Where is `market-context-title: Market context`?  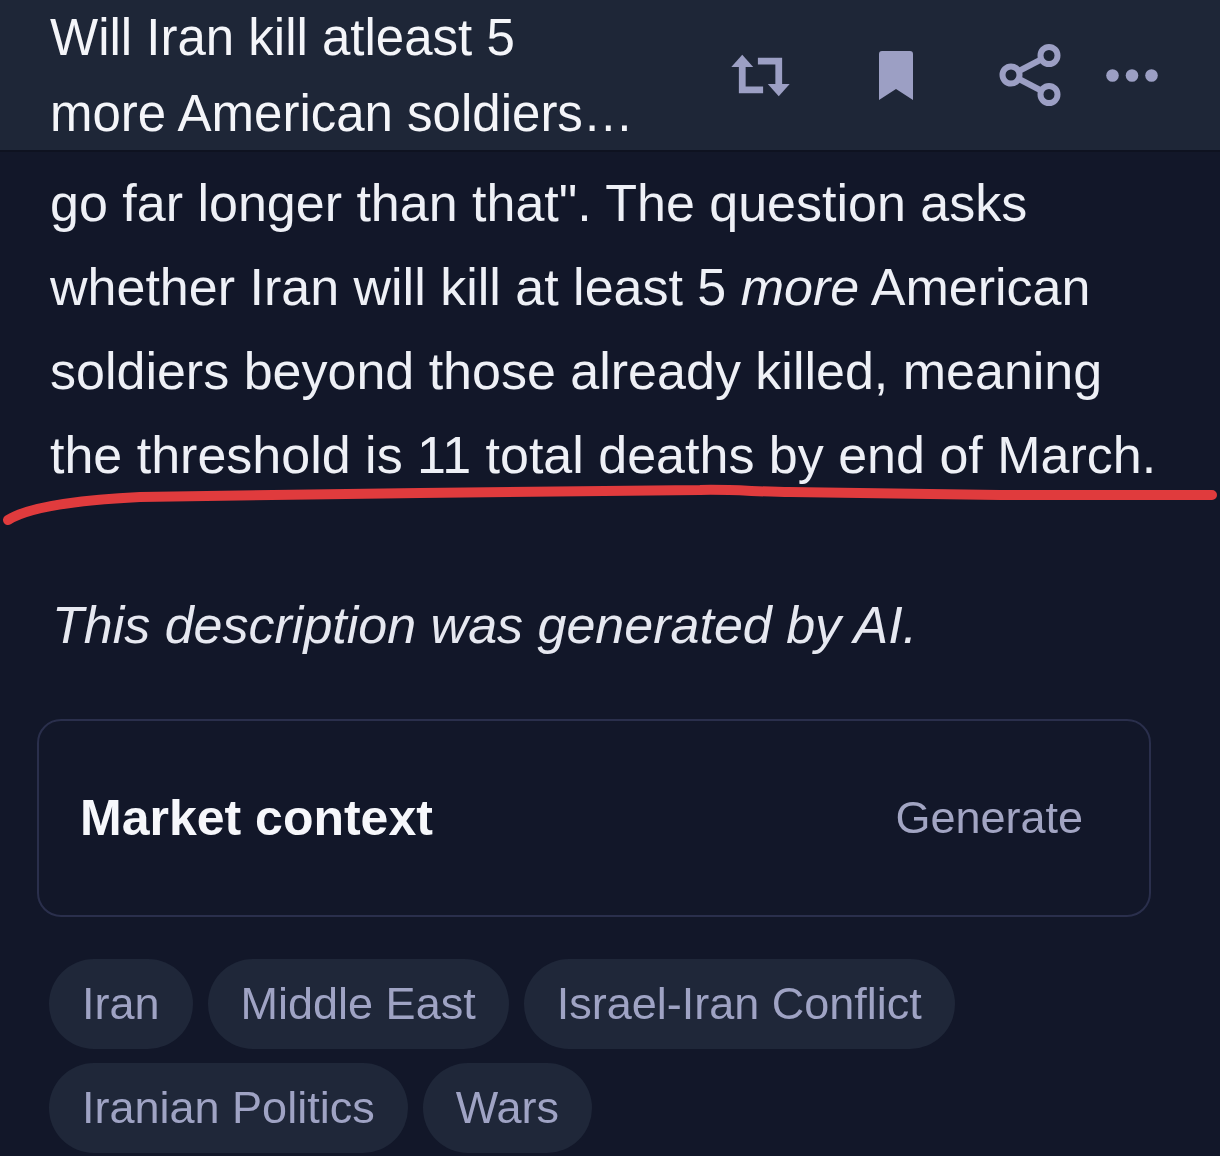 market-context-title: Market context is located at coordinates (256, 818).